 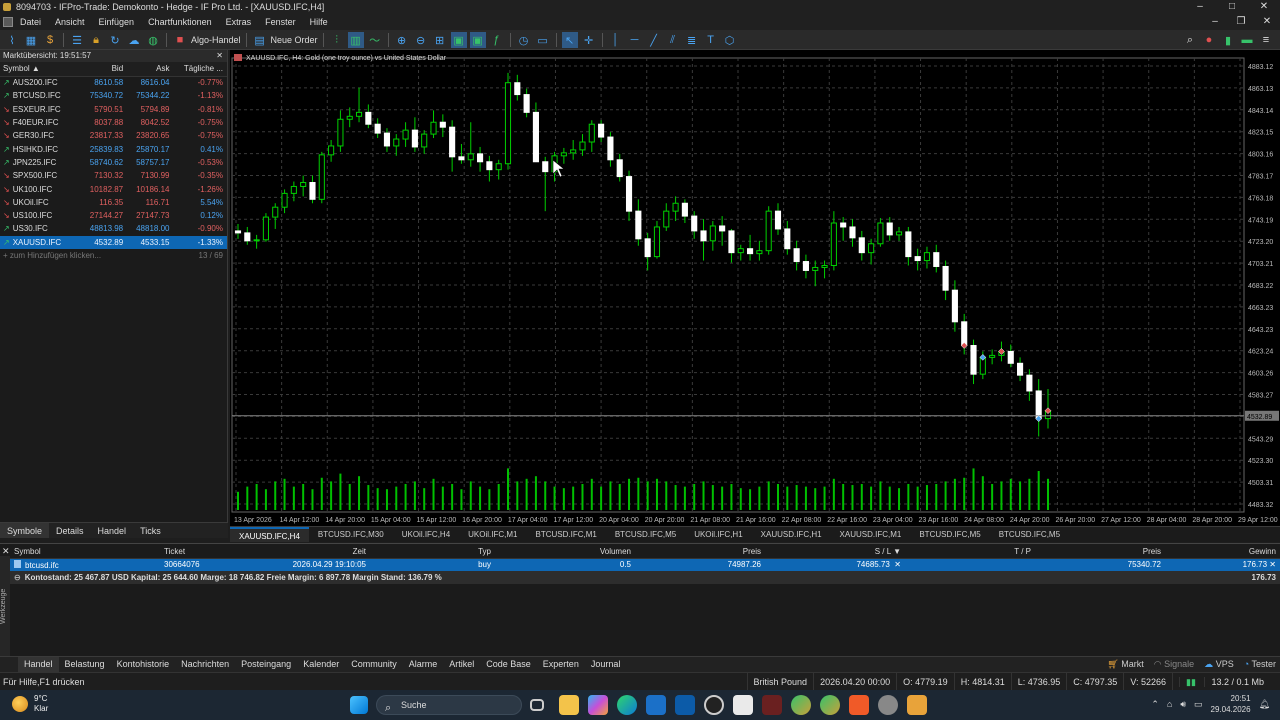 I want to click on tile-windows-icon: ⊞, so click(x=440, y=40).